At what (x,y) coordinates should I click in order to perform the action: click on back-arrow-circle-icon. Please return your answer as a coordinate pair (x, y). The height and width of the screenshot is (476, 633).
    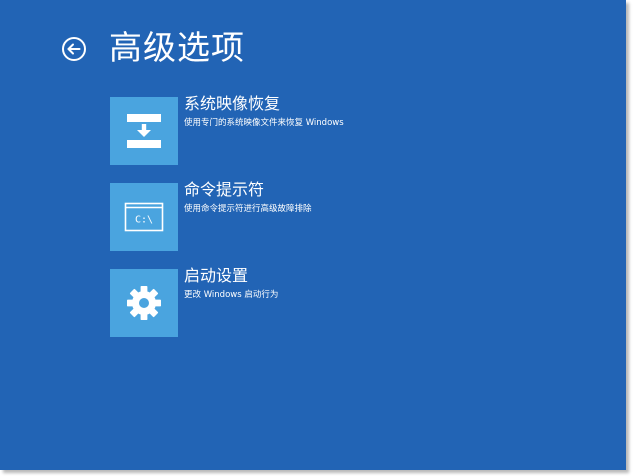
    Looking at the image, I should click on (74, 49).